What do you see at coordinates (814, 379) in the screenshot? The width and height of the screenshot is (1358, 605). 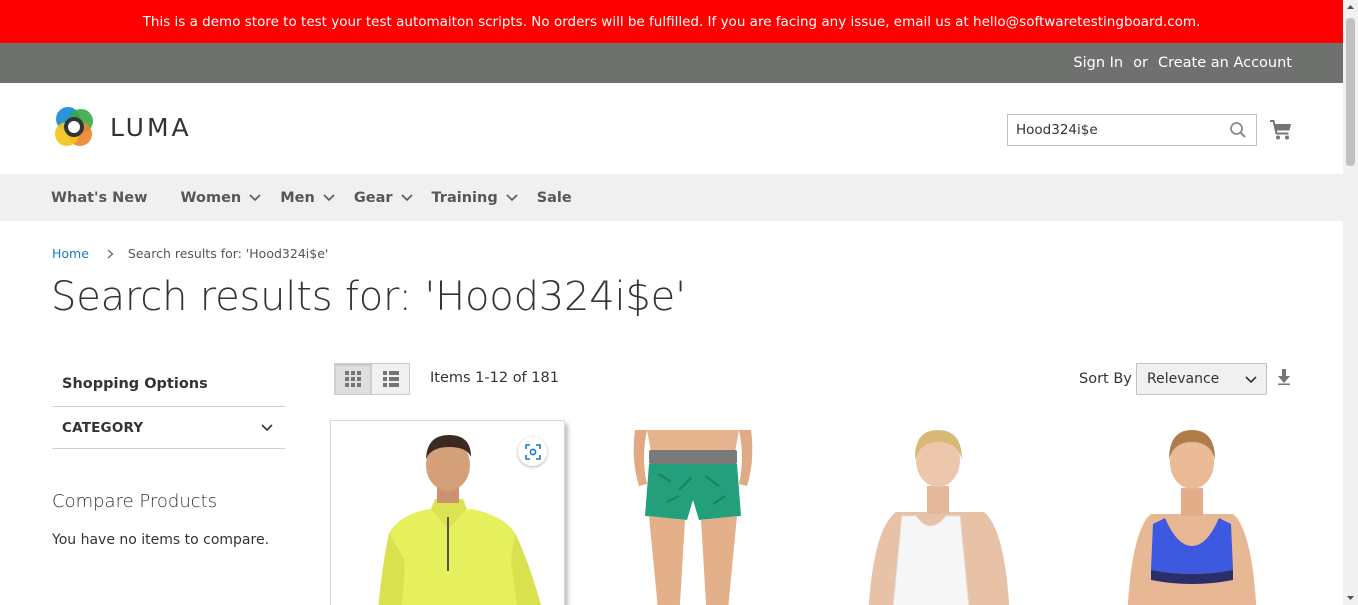 I see `products-toolbar: Items 1-12 of 181 Sort By Relevance` at bounding box center [814, 379].